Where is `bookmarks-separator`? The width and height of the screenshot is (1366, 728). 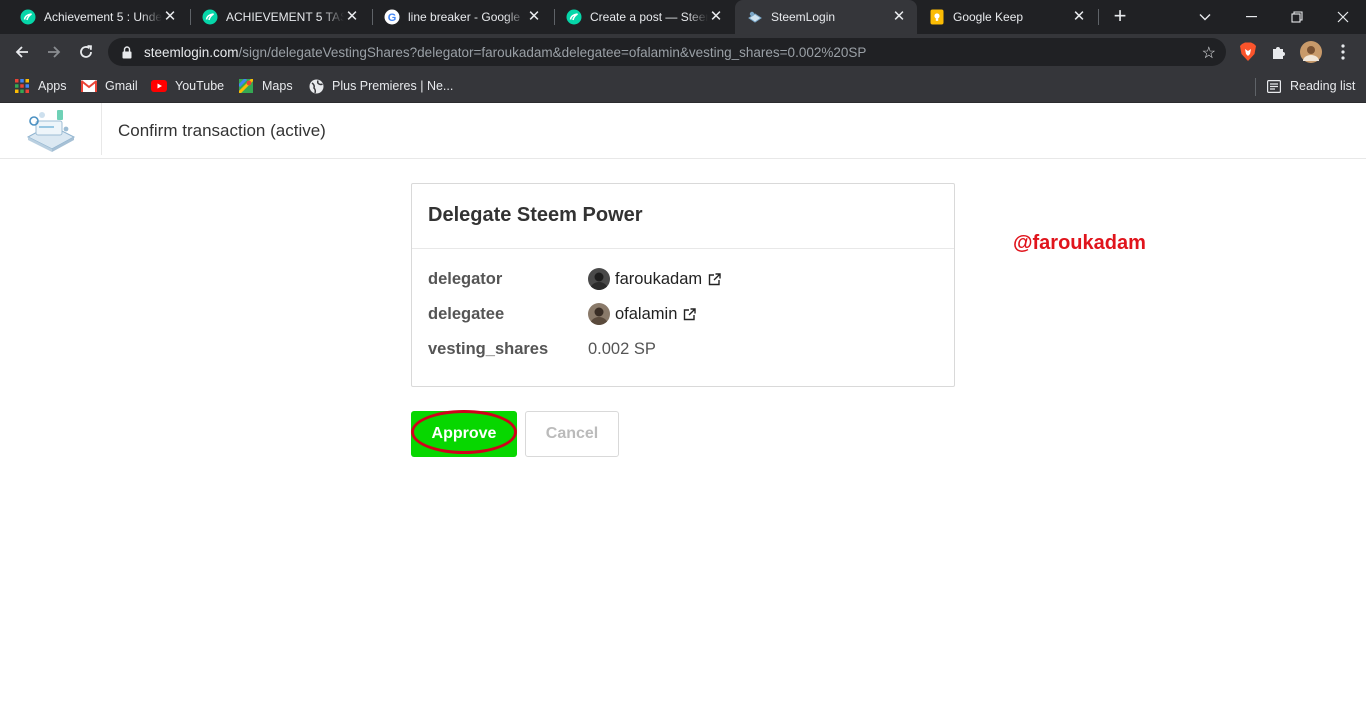
bookmarks-separator is located at coordinates (1255, 87).